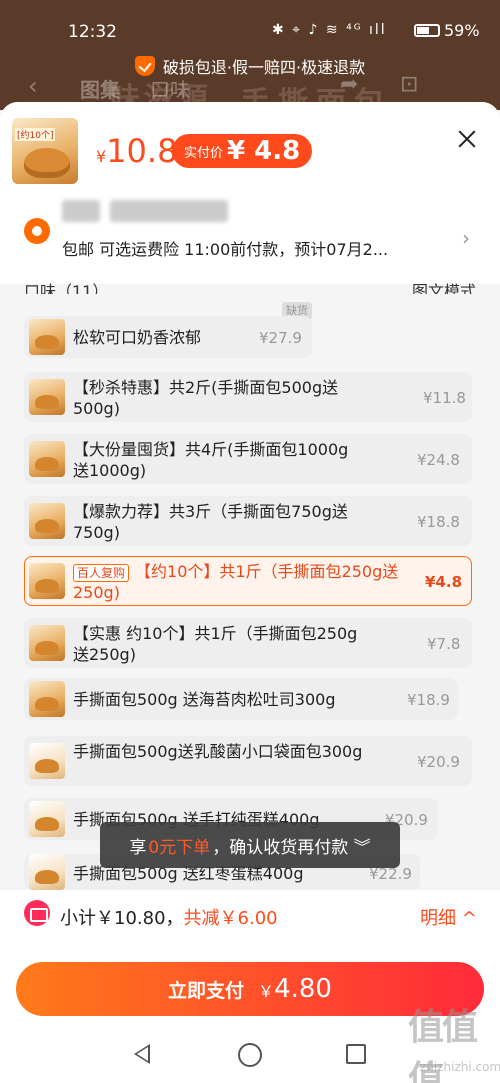  What do you see at coordinates (218, 751) in the screenshot?
I see `option-title: 手撕面包500g送乳酸菌小口袋面包300g` at bounding box center [218, 751].